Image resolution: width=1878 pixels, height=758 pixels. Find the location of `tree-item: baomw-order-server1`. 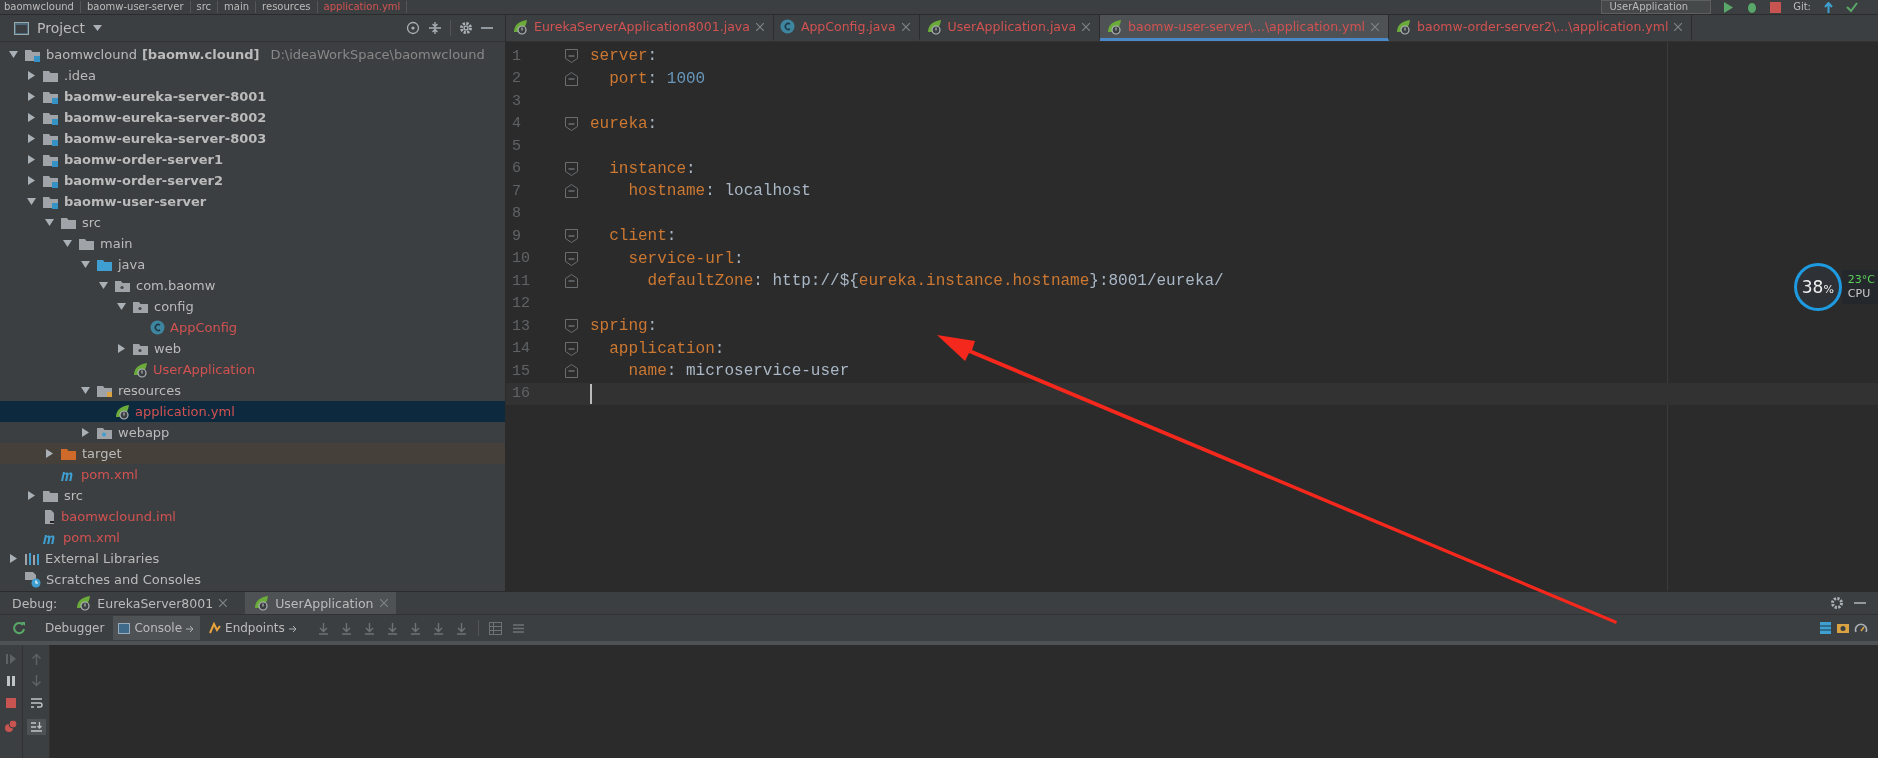

tree-item: baomw-order-server1 is located at coordinates (143, 159).